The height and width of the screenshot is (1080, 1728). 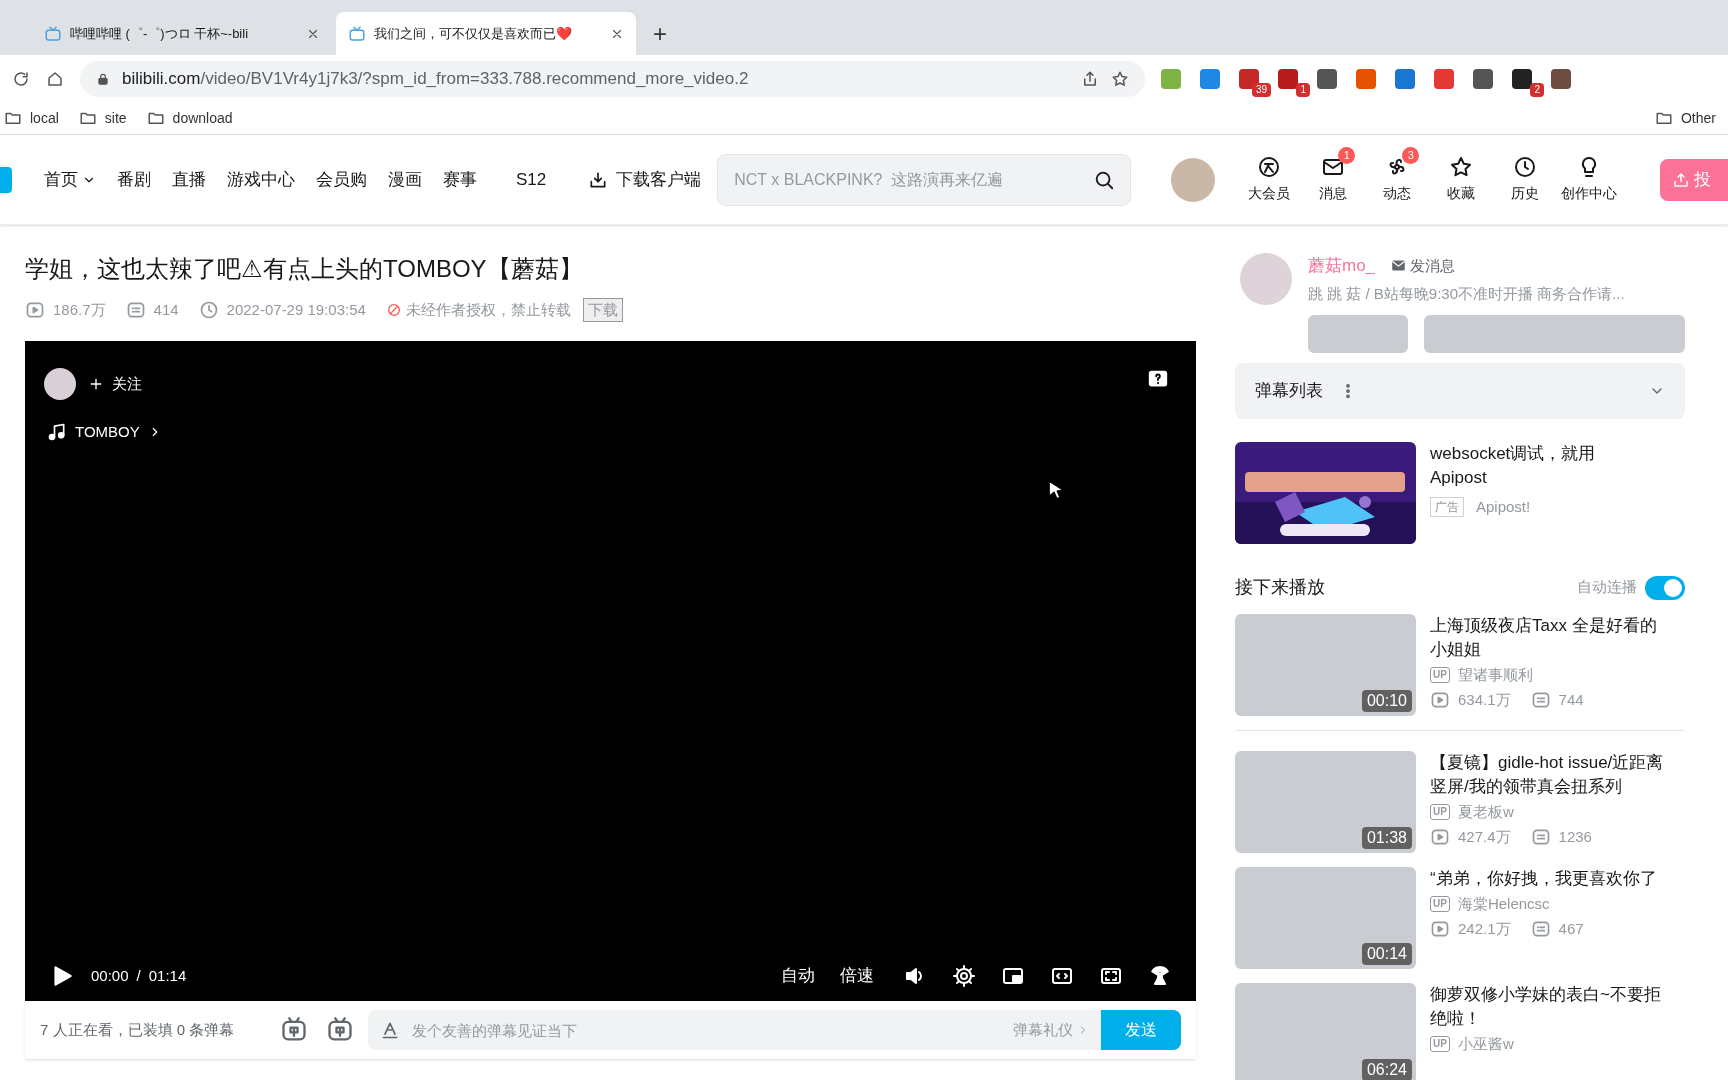 I want to click on danmaku-icon, so click(x=135, y=310).